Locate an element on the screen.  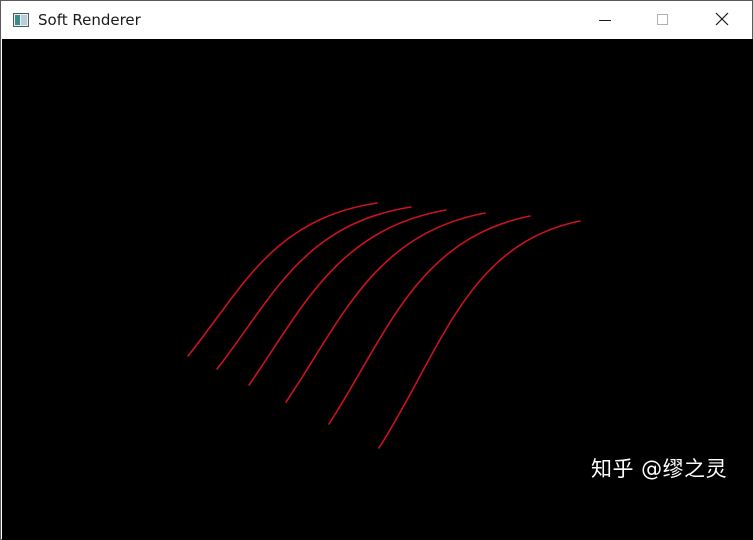
maximize-icon is located at coordinates (663, 20).